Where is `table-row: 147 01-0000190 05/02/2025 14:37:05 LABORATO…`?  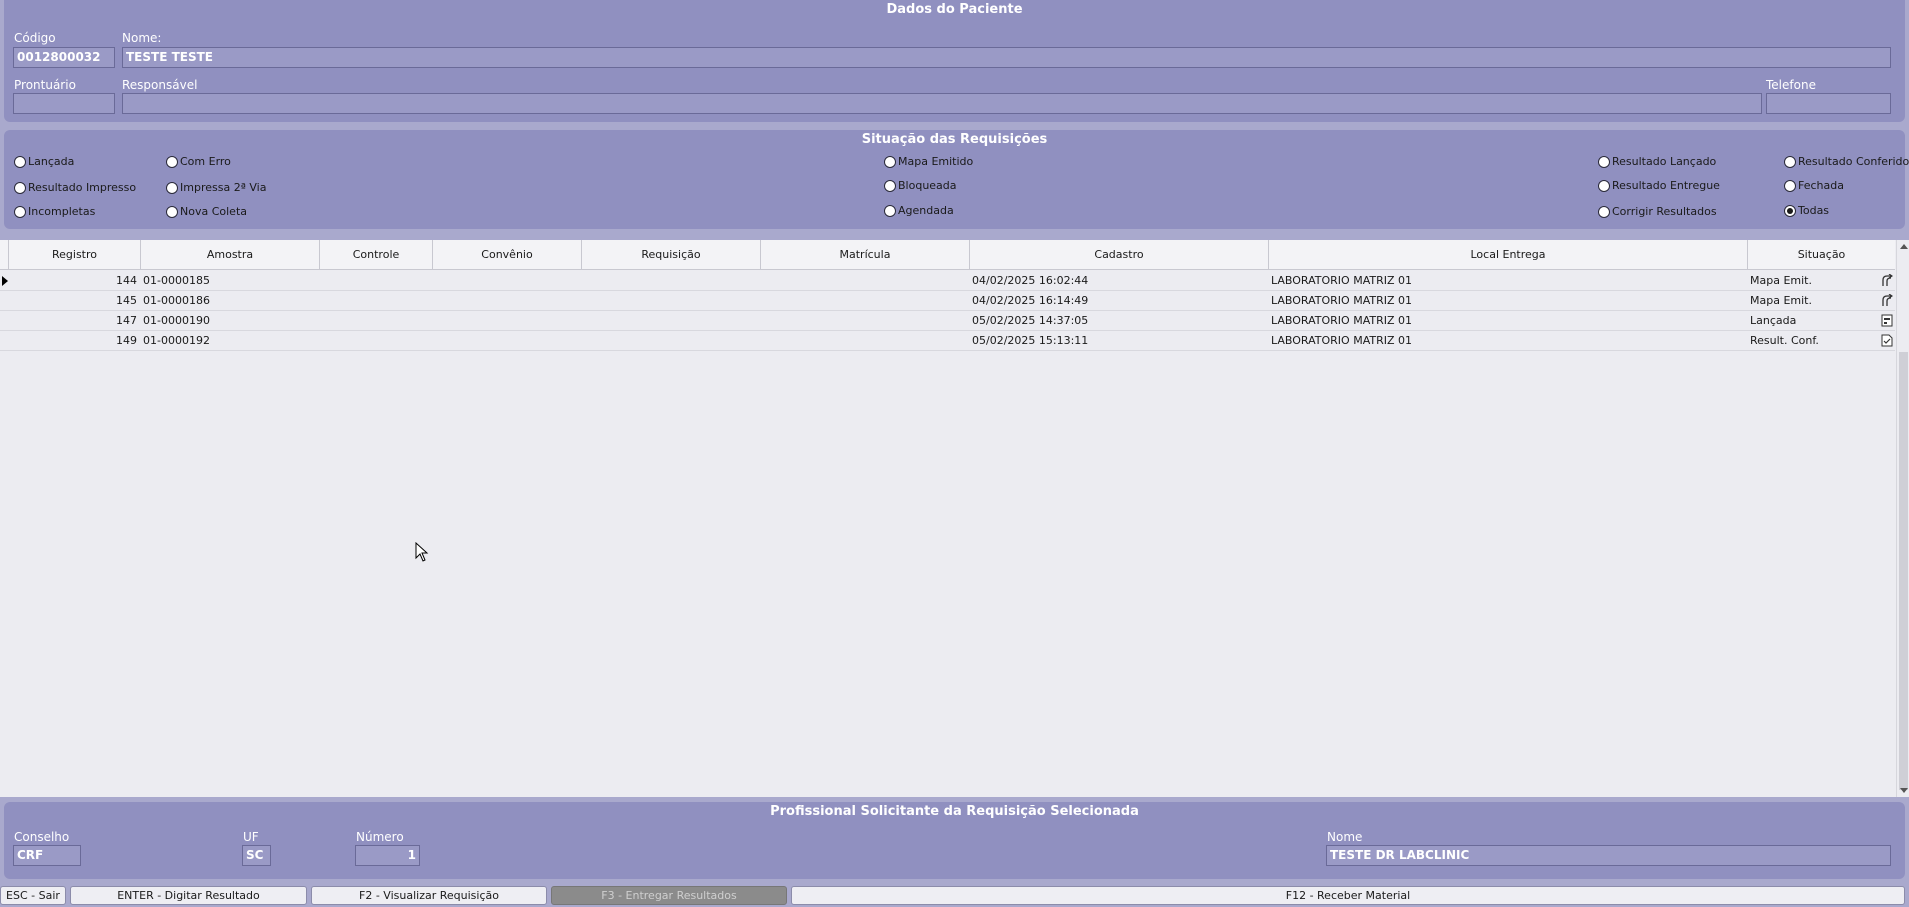
table-row: 147 01-0000190 05/02/2025 14:37:05 LABORATO… is located at coordinates (947, 321).